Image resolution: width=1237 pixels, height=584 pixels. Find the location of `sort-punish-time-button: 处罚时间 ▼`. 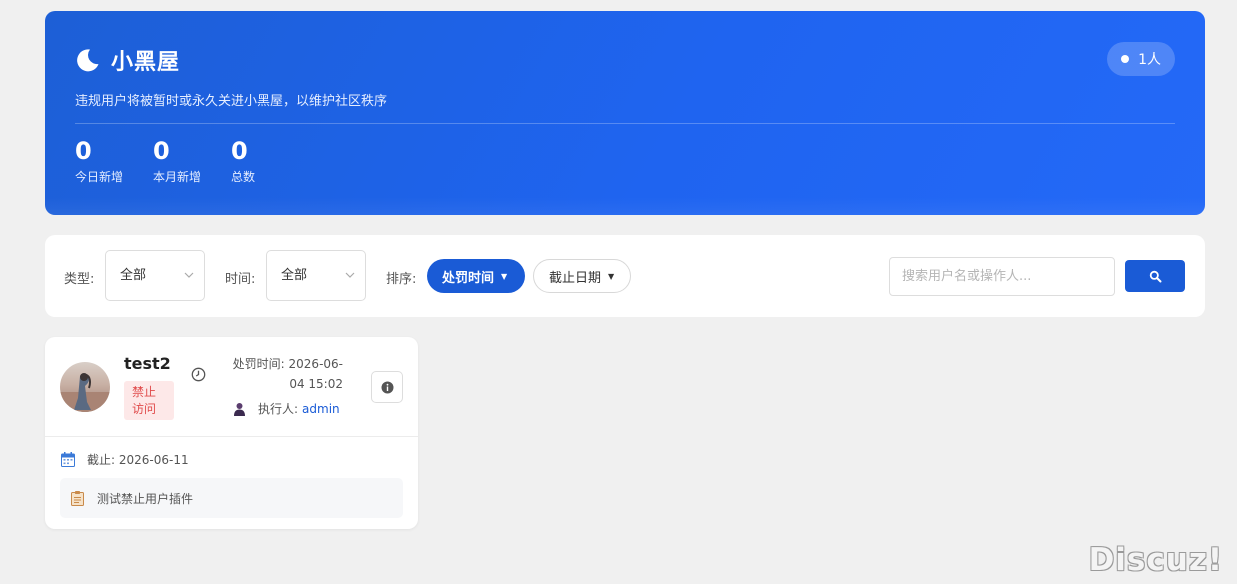

sort-punish-time-button: 处罚时间 ▼ is located at coordinates (476, 276).